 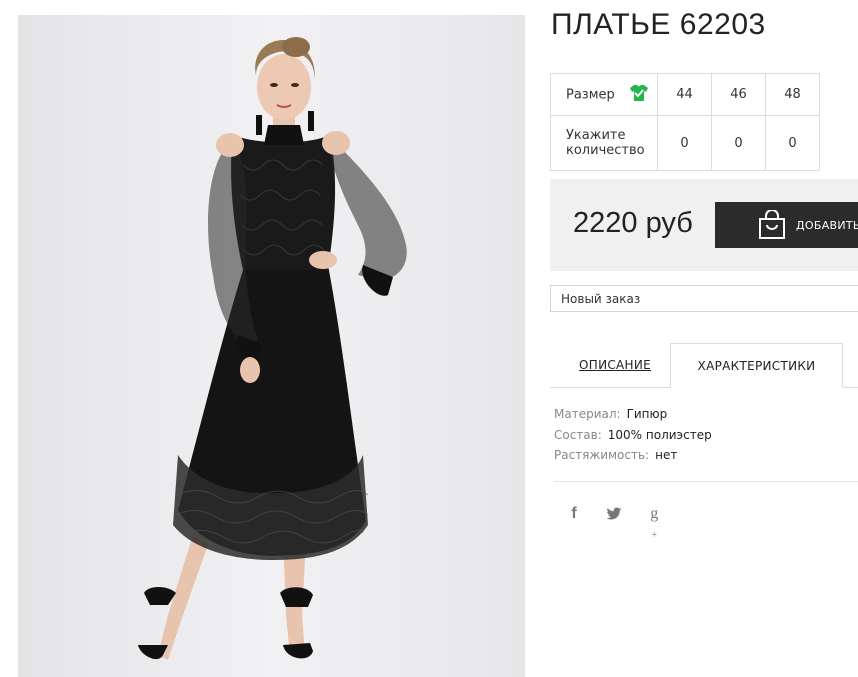 What do you see at coordinates (704, 298) in the screenshot?
I see `order-type-select: Новый заказ` at bounding box center [704, 298].